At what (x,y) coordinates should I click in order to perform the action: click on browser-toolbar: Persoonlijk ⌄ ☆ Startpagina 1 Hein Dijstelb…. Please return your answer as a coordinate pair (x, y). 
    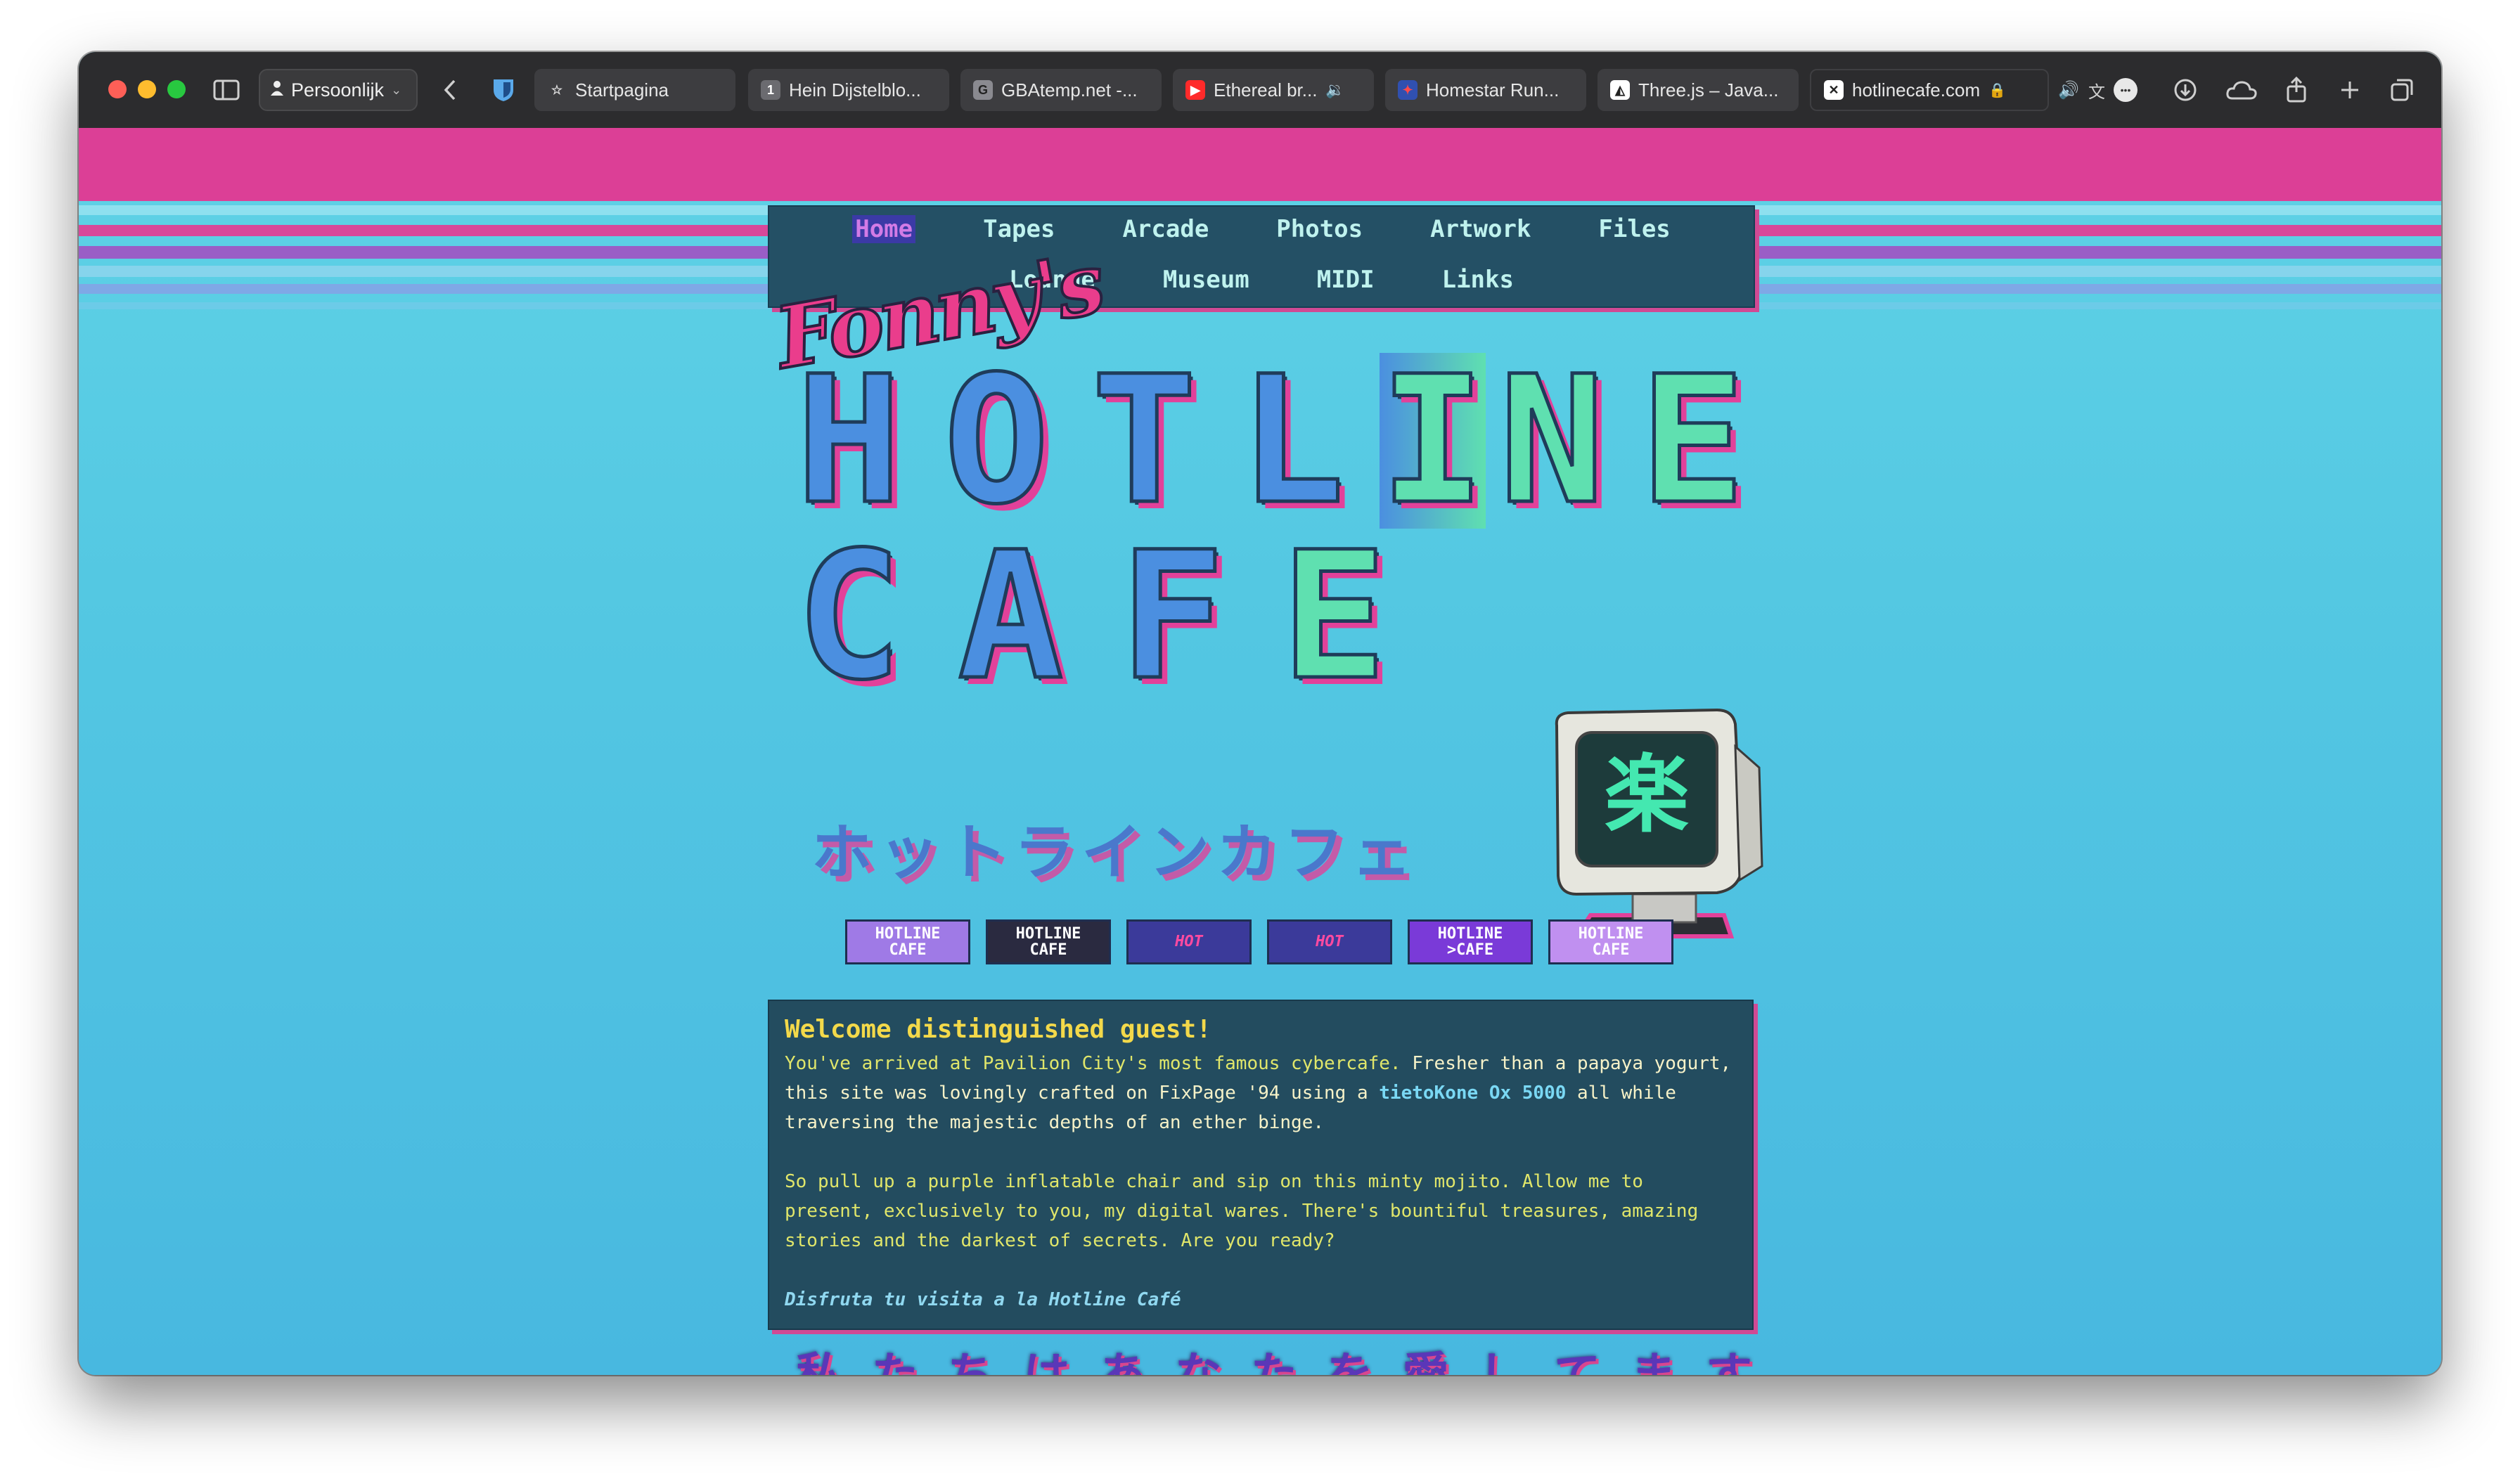
    Looking at the image, I should click on (1260, 90).